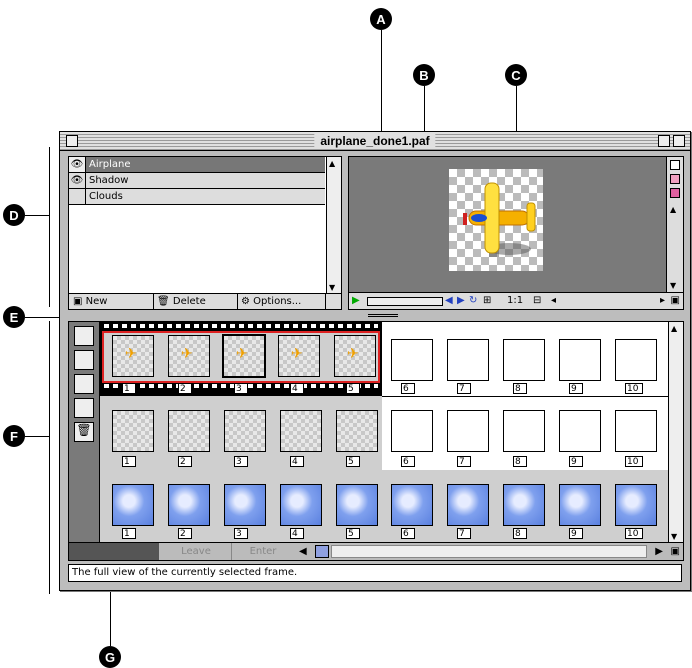 The image size is (692, 668). I want to click on frame-cell-current: ✈, so click(244, 356).